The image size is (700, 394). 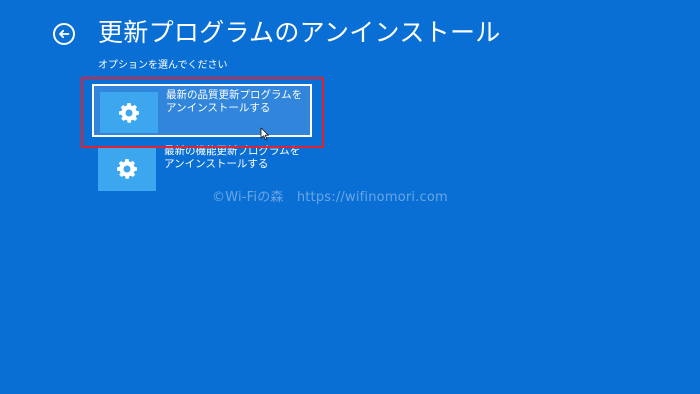 I want to click on page-title: 更新プログラムのアンインストール, so click(x=299, y=32).